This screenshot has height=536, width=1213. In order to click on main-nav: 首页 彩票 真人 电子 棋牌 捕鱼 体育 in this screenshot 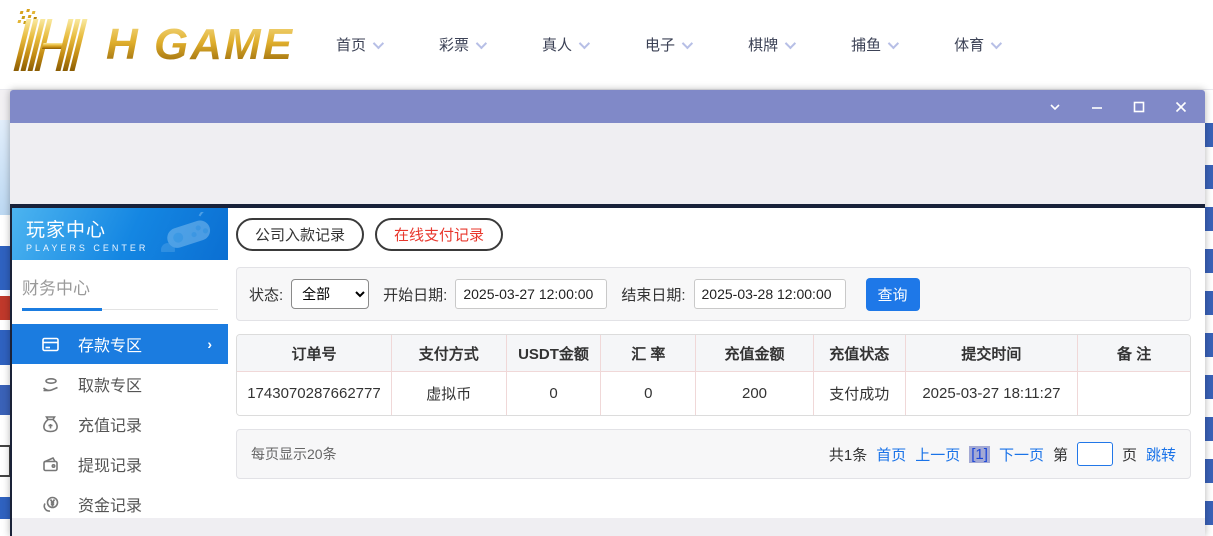, I will do `click(669, 44)`.